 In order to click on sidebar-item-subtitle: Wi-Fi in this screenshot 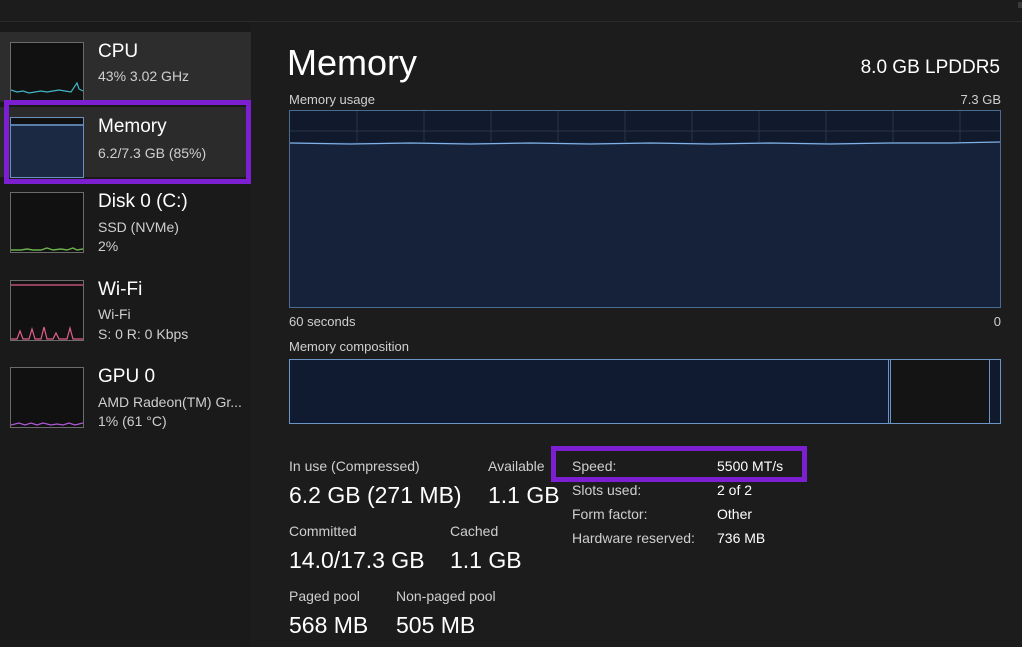, I will do `click(114, 314)`.